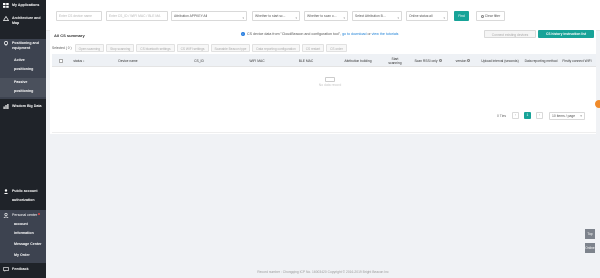 The height and width of the screenshot is (278, 600). What do you see at coordinates (120, 48) in the screenshot?
I see `stop-scanning-button: Stop scanning` at bounding box center [120, 48].